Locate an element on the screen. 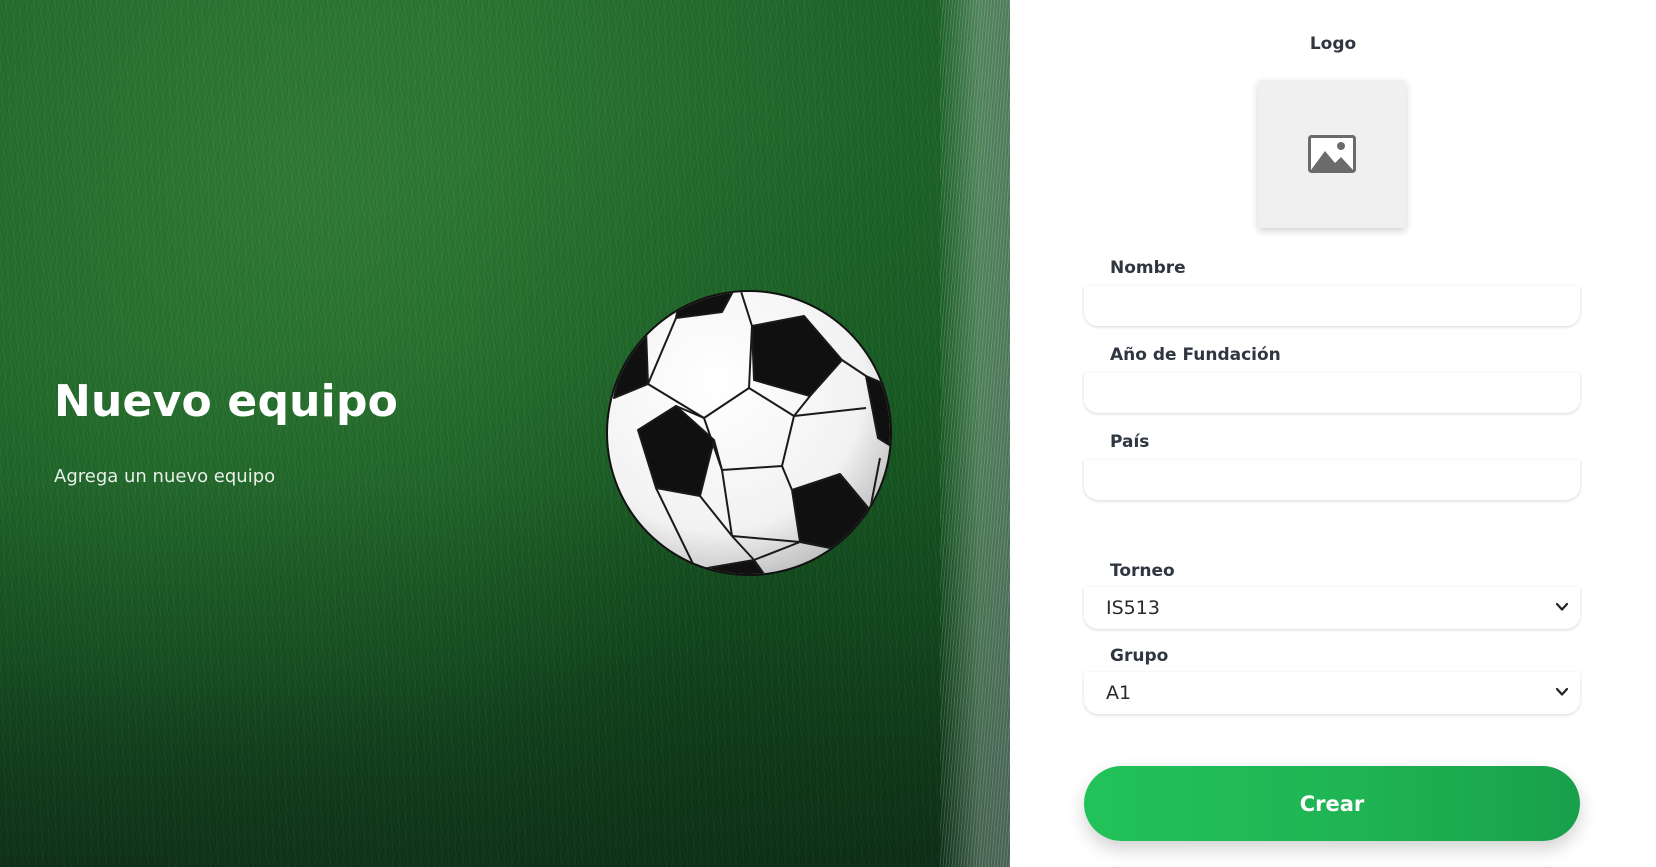  soccer-ball-icon is located at coordinates (749, 433).